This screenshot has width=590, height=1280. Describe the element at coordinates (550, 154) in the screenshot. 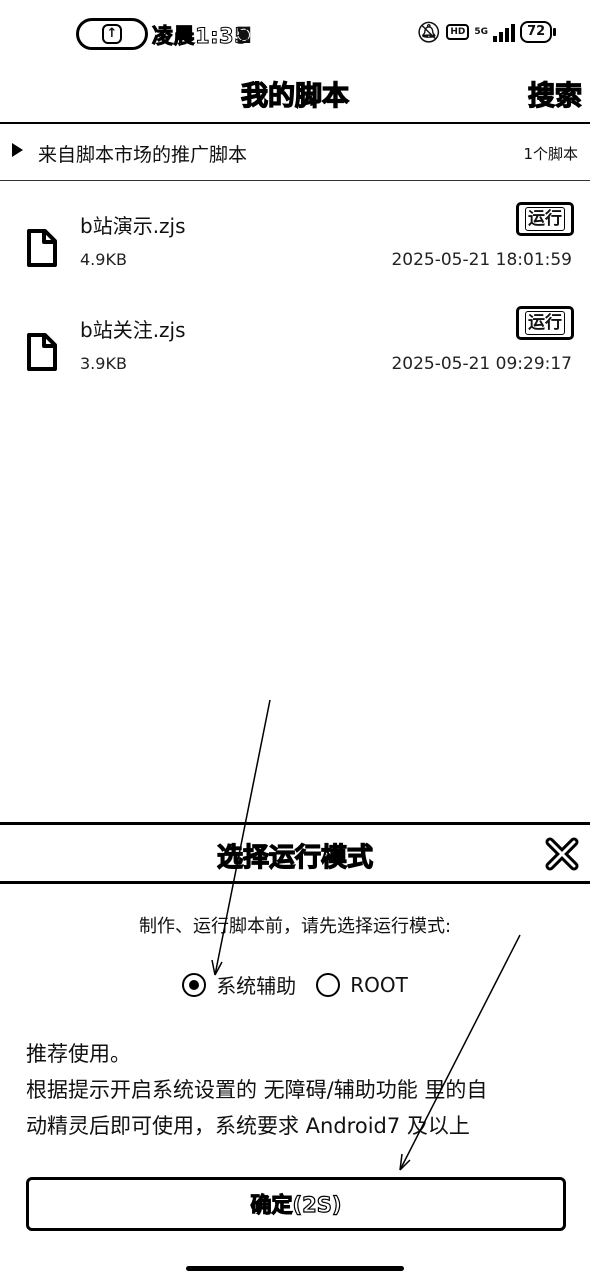

I see `promo-count: 1个脚本` at that location.